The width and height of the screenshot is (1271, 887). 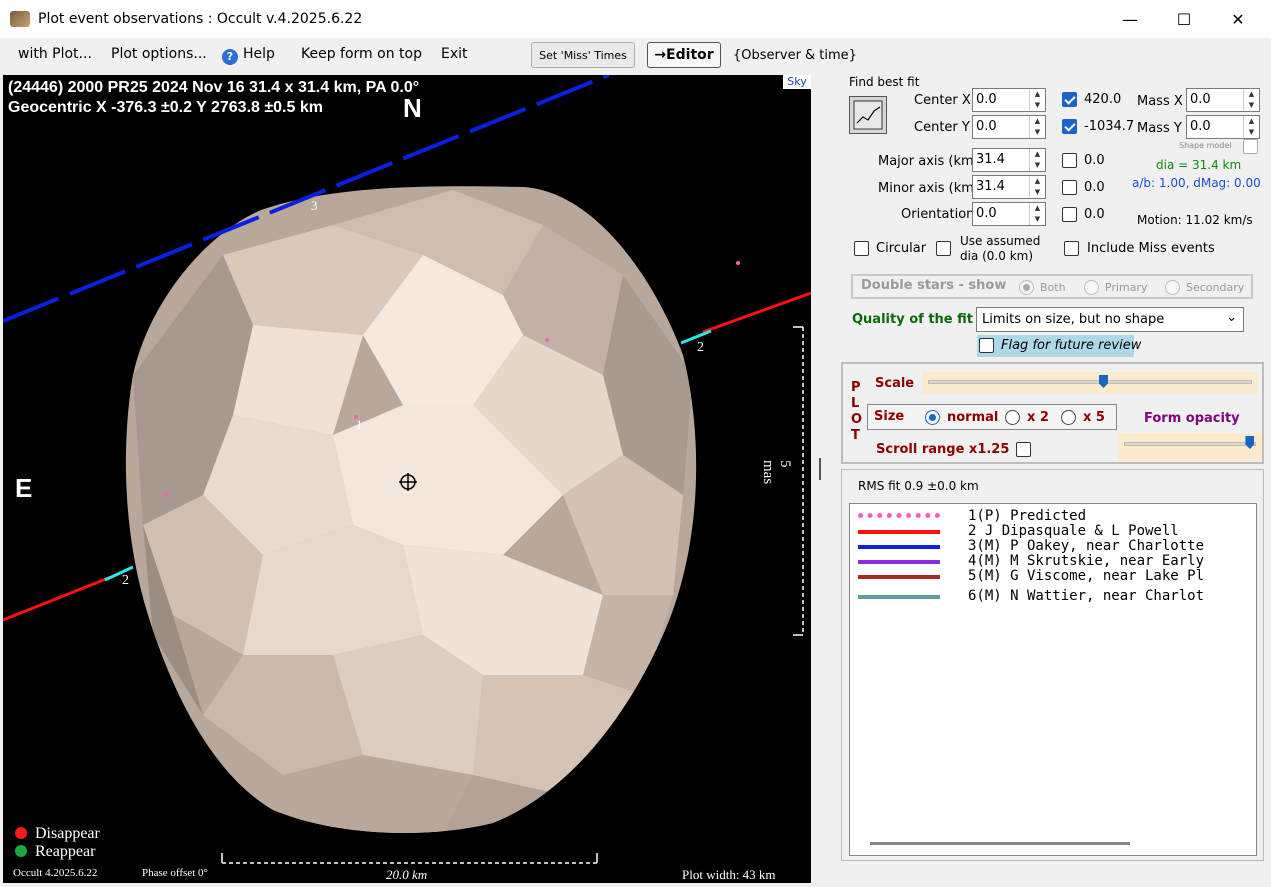 I want to click on observer-text: 3(M) P Oakey, near Charlotte, so click(x=1086, y=546).